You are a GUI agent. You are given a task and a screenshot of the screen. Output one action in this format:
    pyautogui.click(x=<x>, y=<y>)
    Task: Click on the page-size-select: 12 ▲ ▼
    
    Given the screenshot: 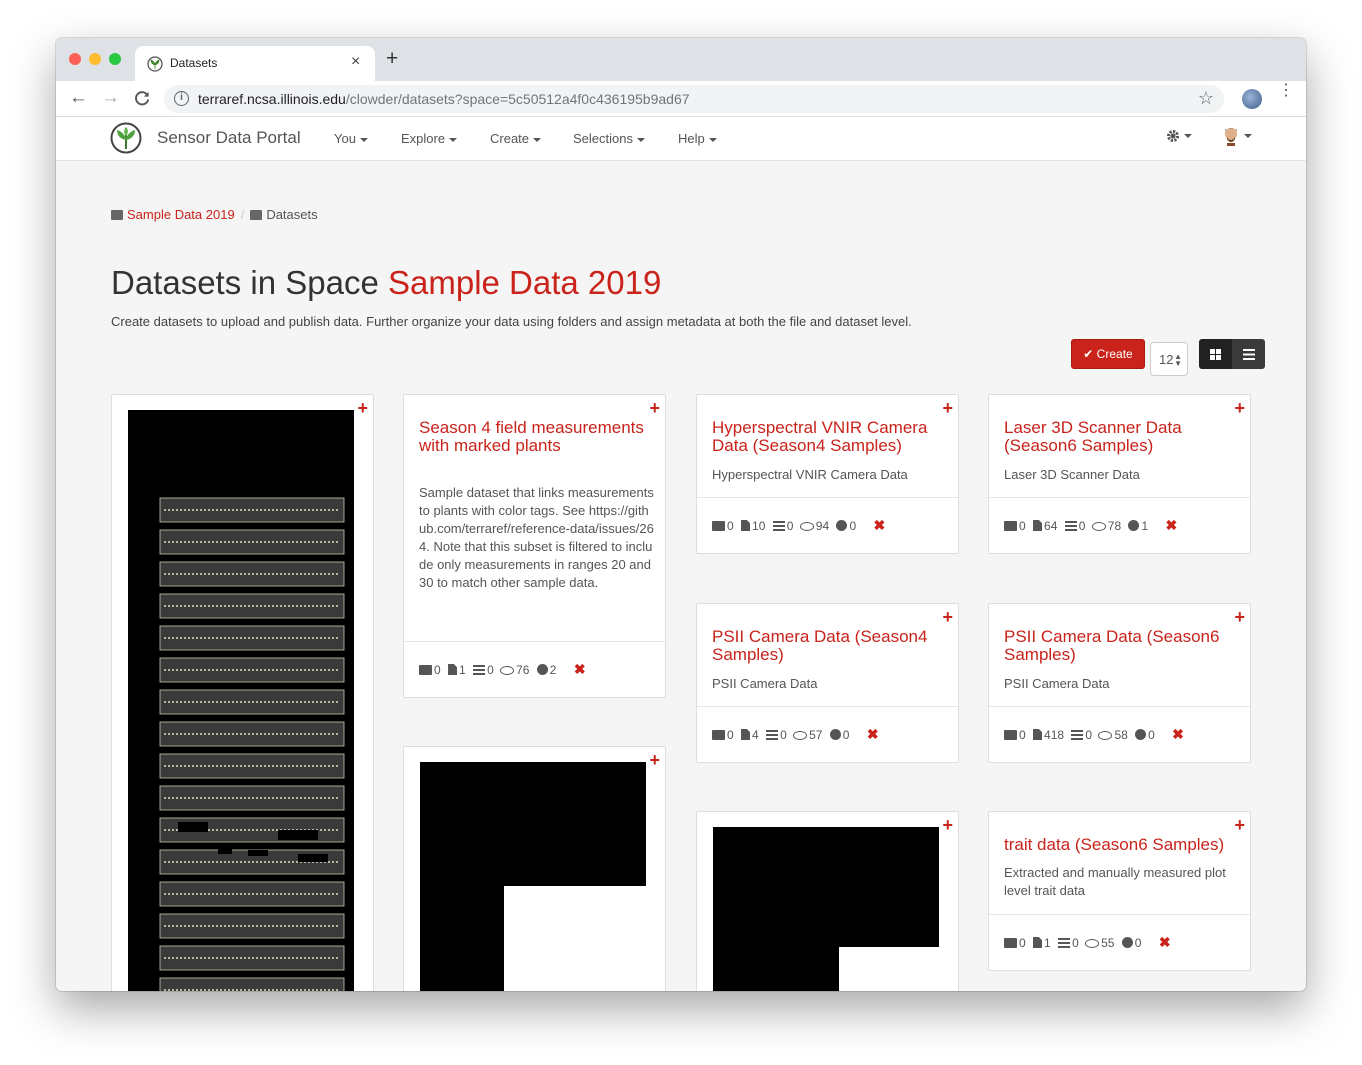 What is the action you would take?
    pyautogui.click(x=1169, y=359)
    